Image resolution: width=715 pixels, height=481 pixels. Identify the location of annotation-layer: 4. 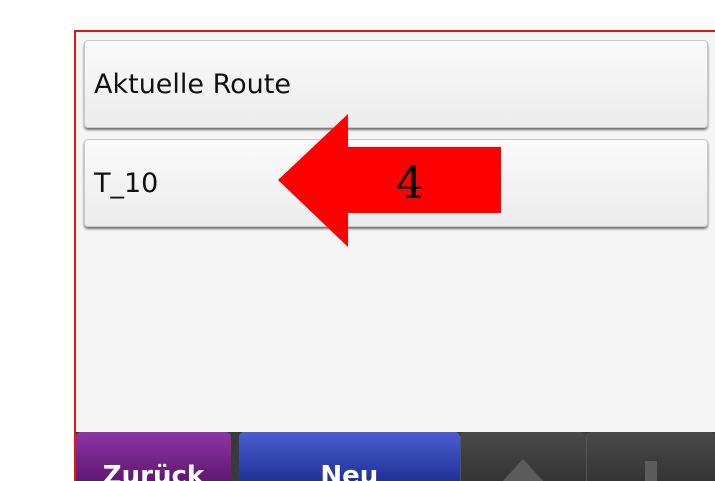
(389, 180).